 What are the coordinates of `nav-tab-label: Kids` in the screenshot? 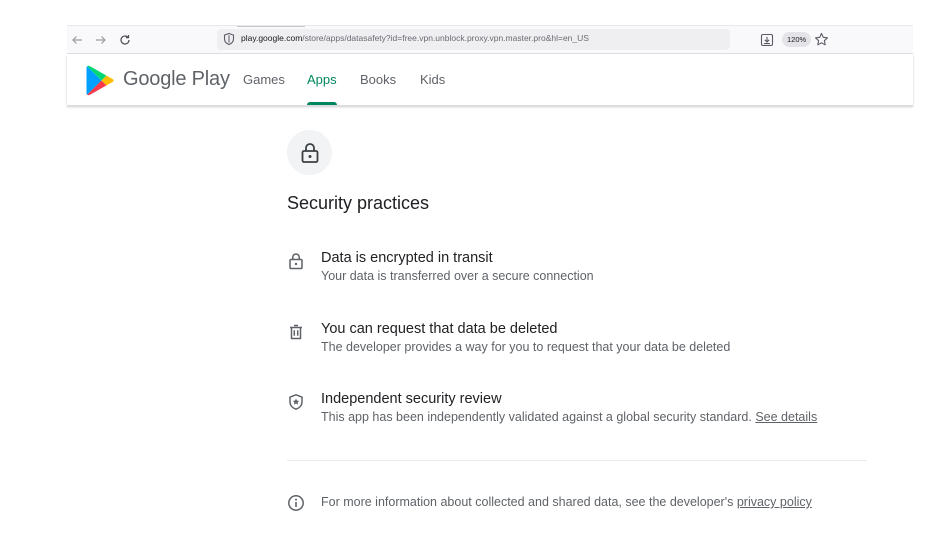 It's located at (433, 79).